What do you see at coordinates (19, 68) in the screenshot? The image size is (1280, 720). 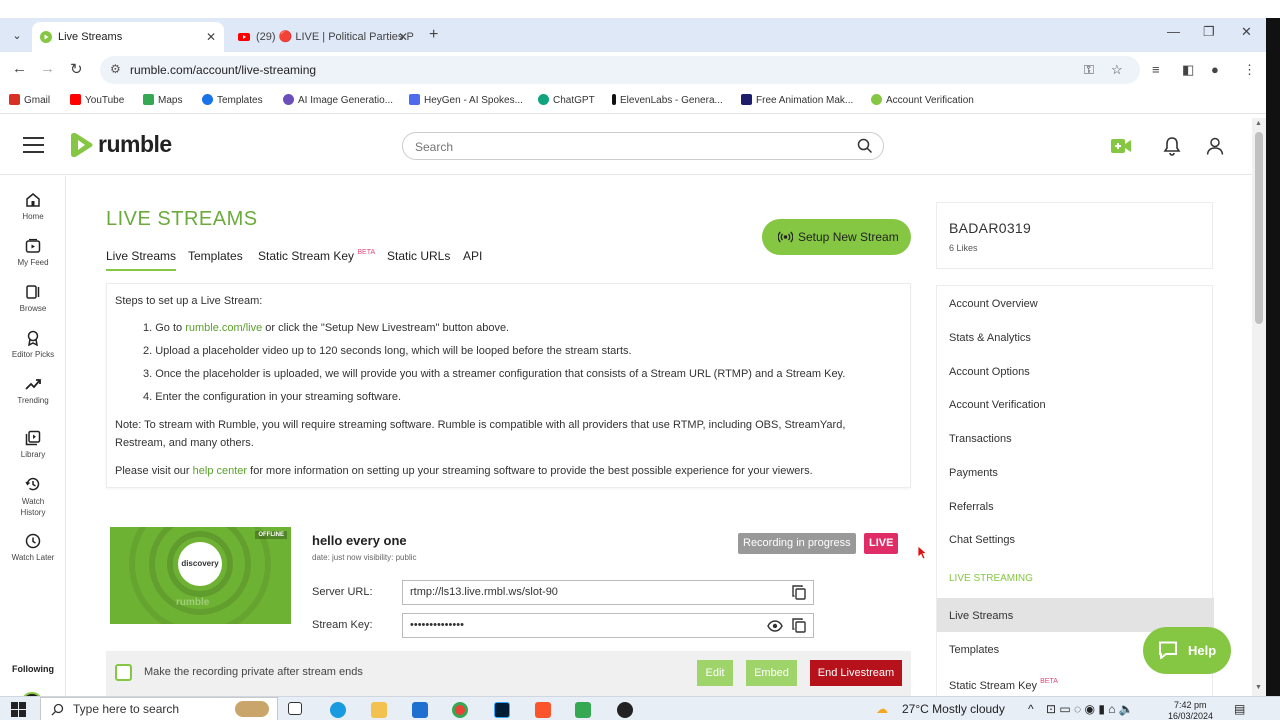 I see `back-icon: ←` at bounding box center [19, 68].